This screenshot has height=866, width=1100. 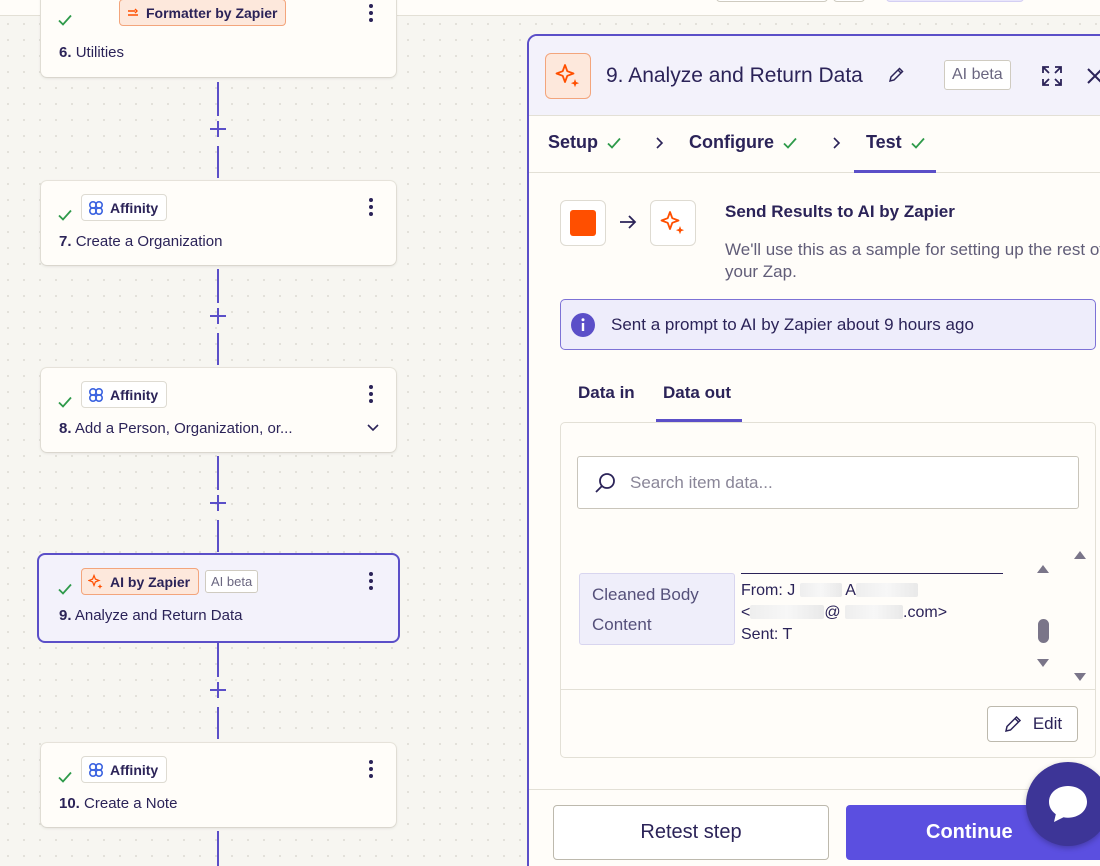 What do you see at coordinates (767, 634) in the screenshot?
I see `field-value-line: Sent: T` at bounding box center [767, 634].